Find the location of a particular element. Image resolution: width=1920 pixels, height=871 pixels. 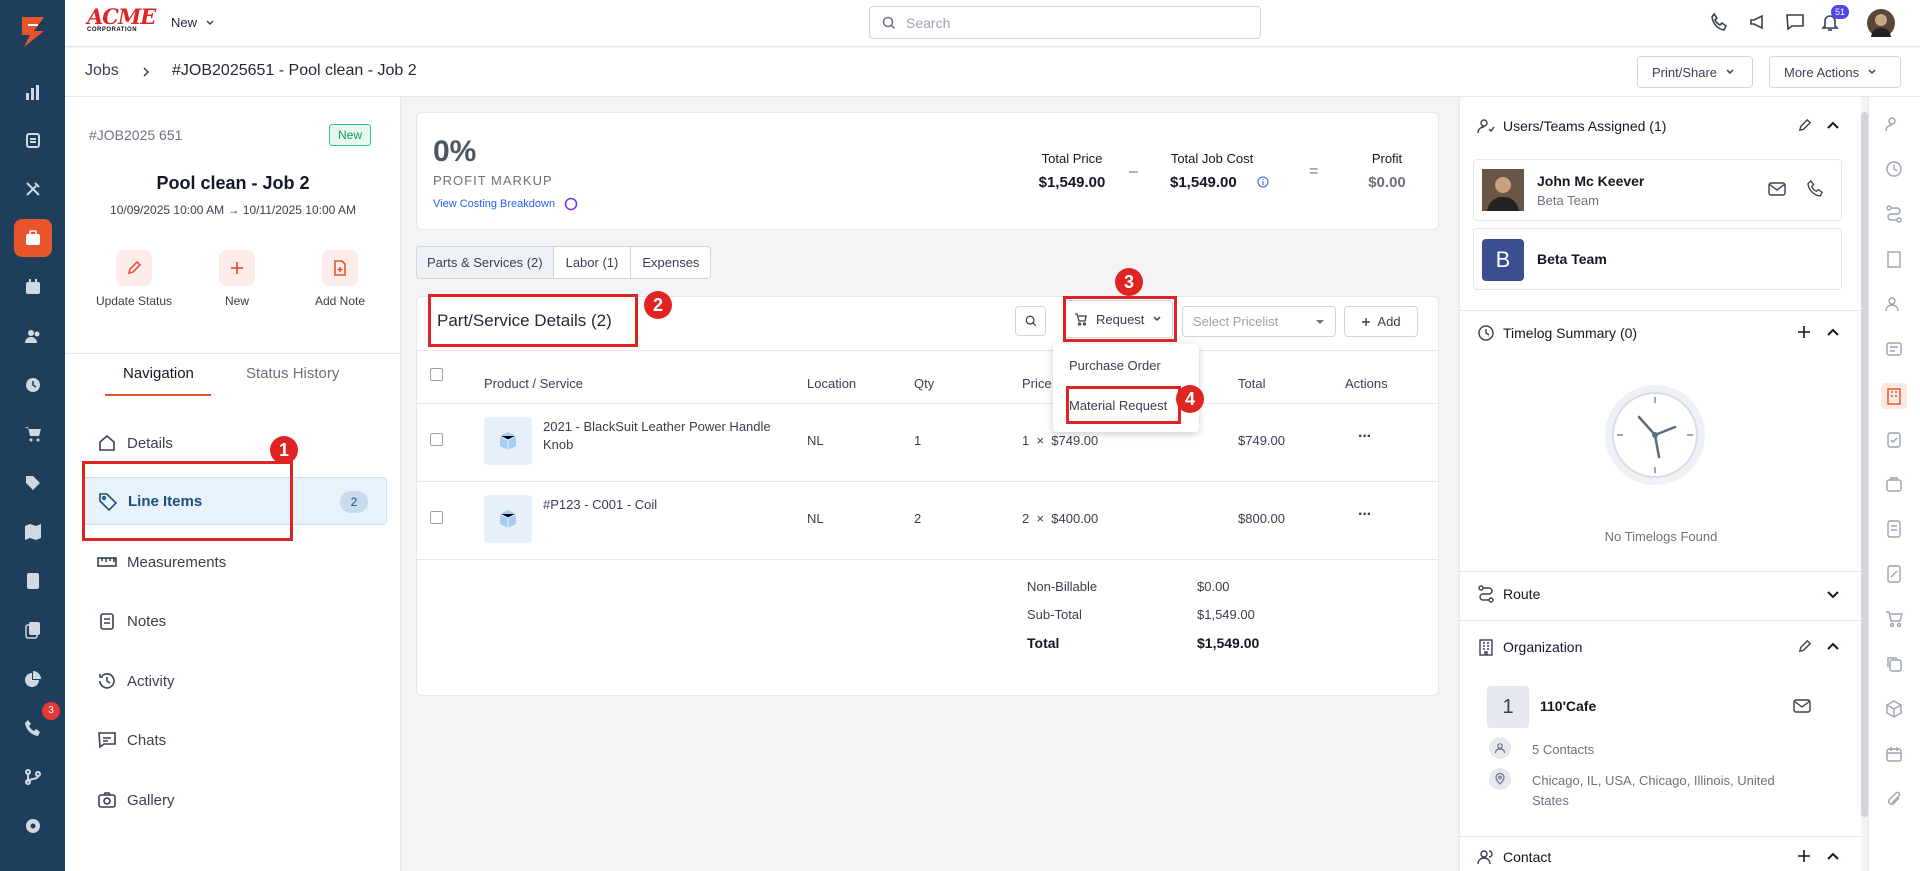

phone-call-icon is located at coordinates (1720, 22).